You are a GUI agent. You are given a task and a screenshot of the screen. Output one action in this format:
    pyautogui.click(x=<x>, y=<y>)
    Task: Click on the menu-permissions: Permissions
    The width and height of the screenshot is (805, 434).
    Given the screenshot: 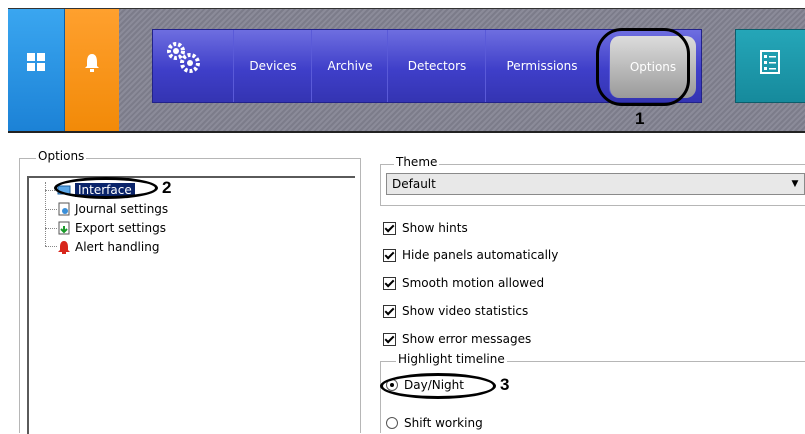 What is the action you would take?
    pyautogui.click(x=541, y=66)
    